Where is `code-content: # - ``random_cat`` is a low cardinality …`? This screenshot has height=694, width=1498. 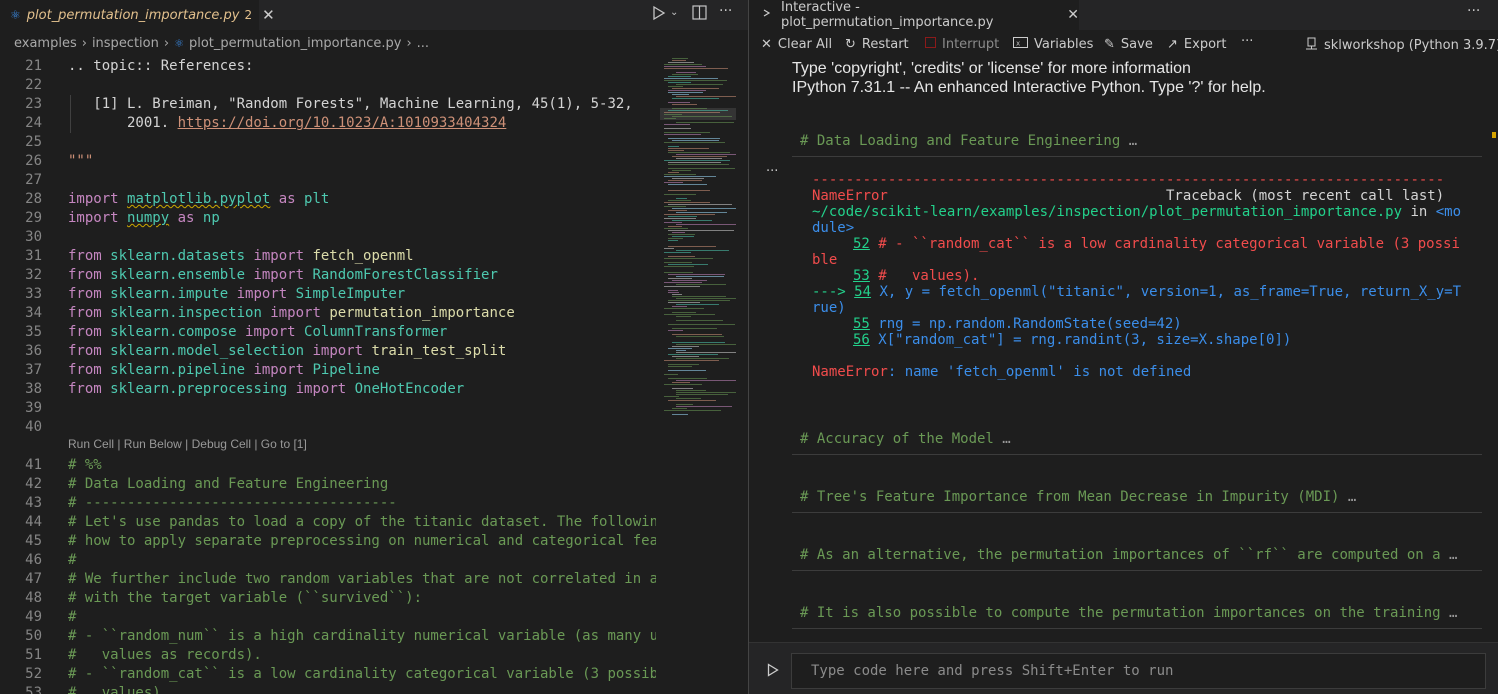
code-content: # - ``random_cat`` is a low cardinality … is located at coordinates (362, 674).